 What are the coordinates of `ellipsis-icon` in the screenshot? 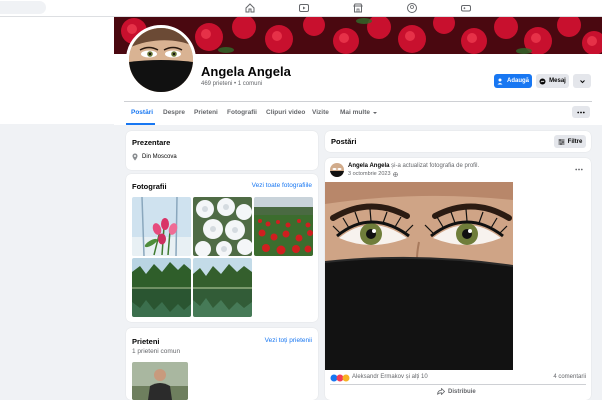 It's located at (581, 112).